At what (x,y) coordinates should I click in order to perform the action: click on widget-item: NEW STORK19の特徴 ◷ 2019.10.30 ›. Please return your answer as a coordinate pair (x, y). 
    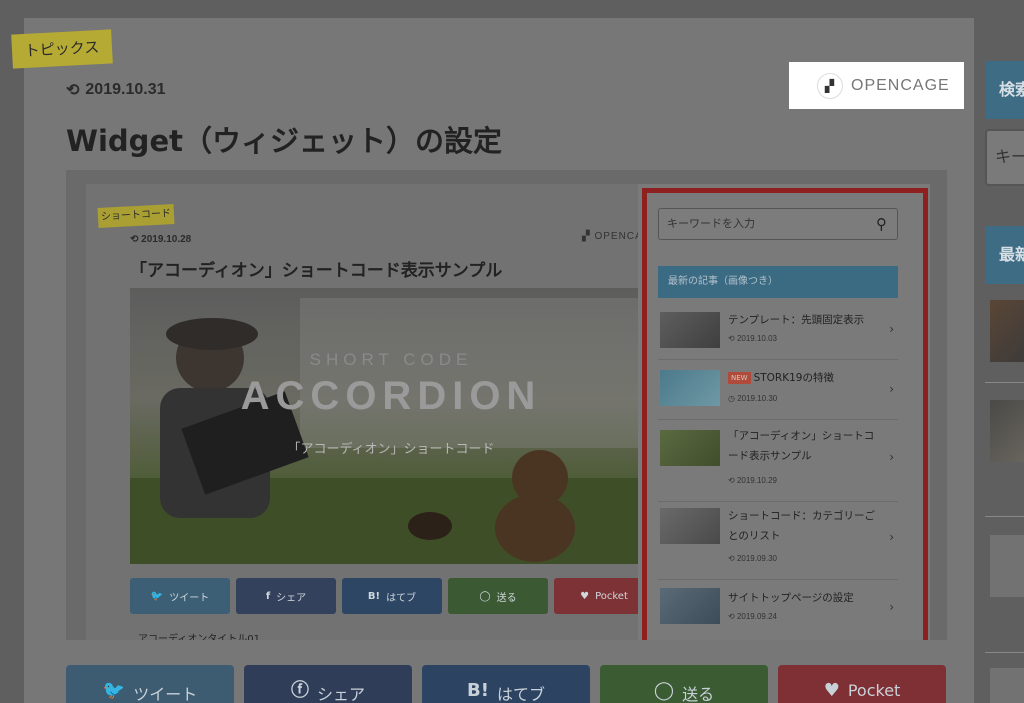
    Looking at the image, I should click on (778, 392).